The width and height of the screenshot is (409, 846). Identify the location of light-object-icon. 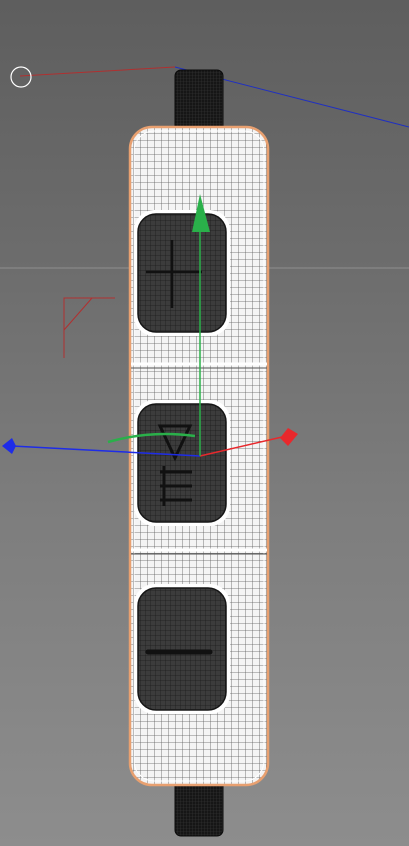
(21, 77).